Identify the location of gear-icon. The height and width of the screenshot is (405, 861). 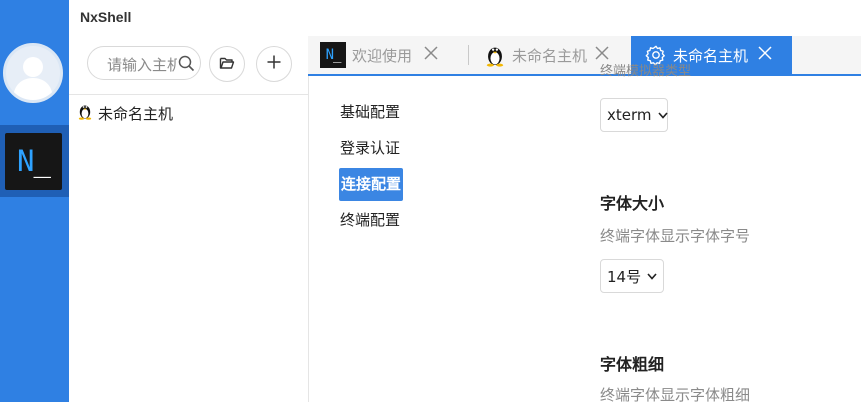
(656, 55).